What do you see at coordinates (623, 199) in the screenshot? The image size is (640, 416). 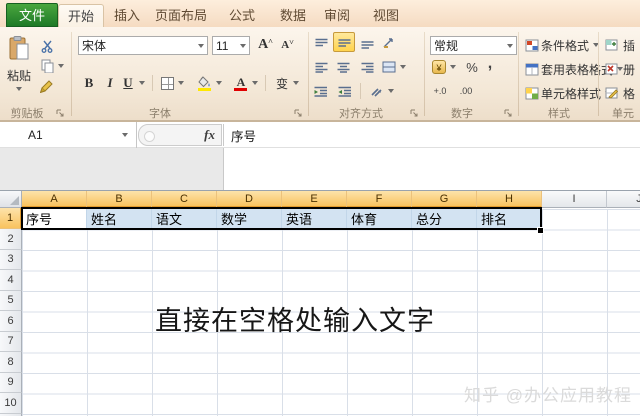 I see `column-header-J: J` at bounding box center [623, 199].